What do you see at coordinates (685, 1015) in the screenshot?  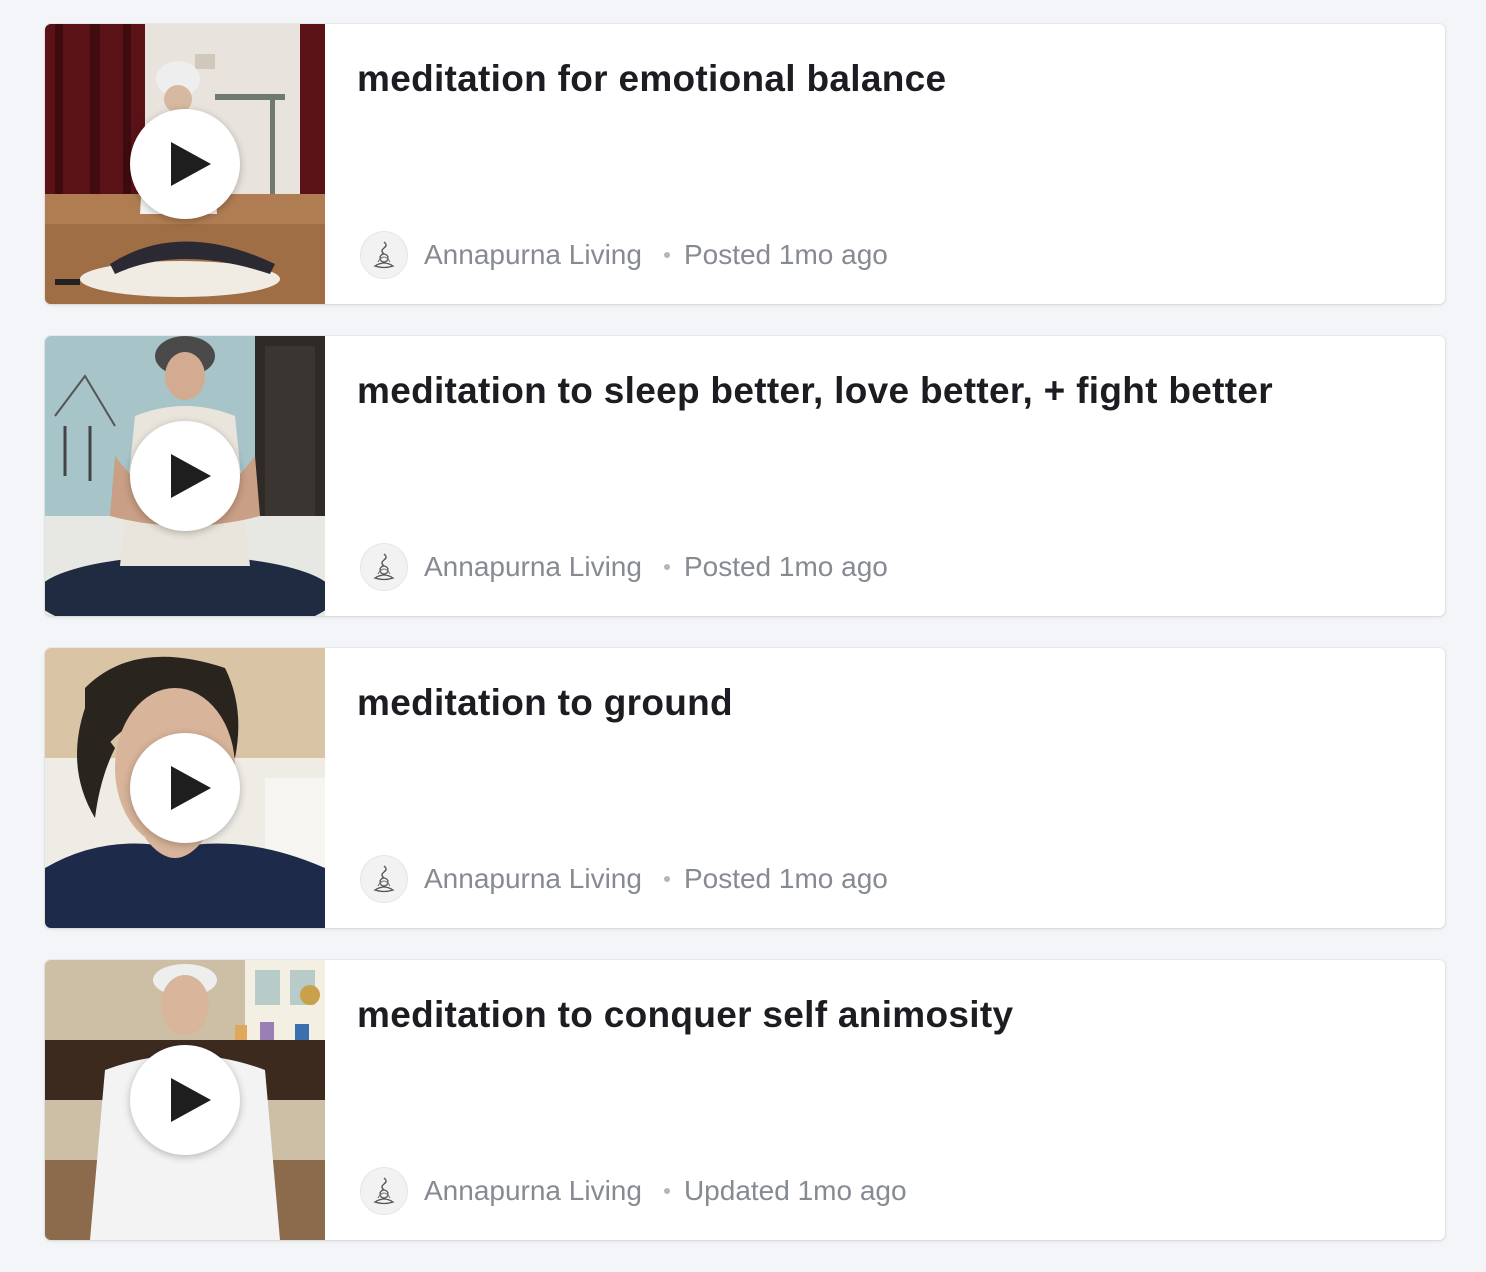 I see `video-title: meditation to conquer self animosity` at bounding box center [685, 1015].